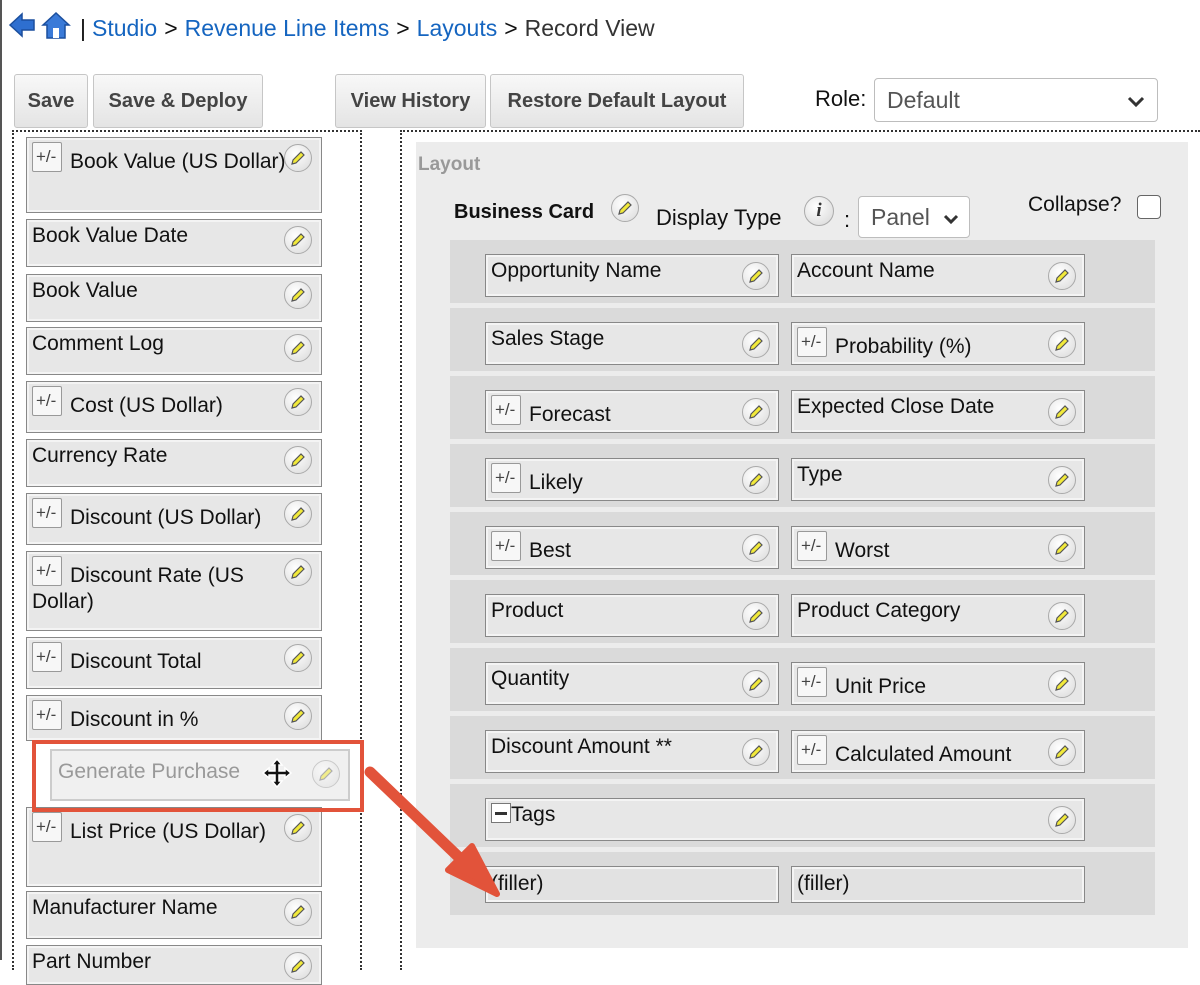  What do you see at coordinates (56, 28) in the screenshot?
I see `home-icon` at bounding box center [56, 28].